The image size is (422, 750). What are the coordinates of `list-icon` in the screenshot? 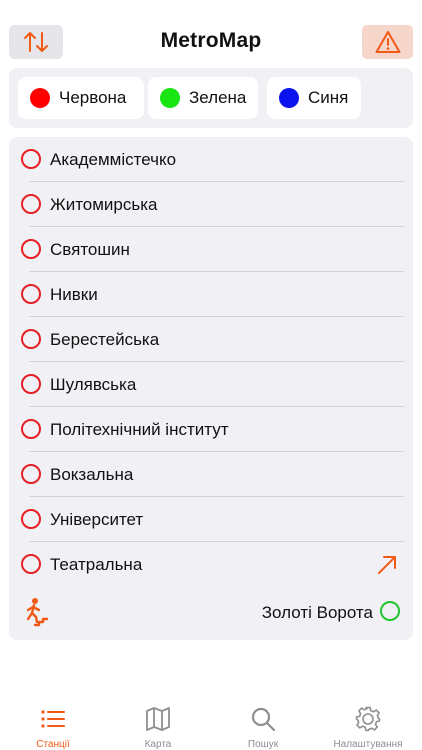 It's located at (53, 719).